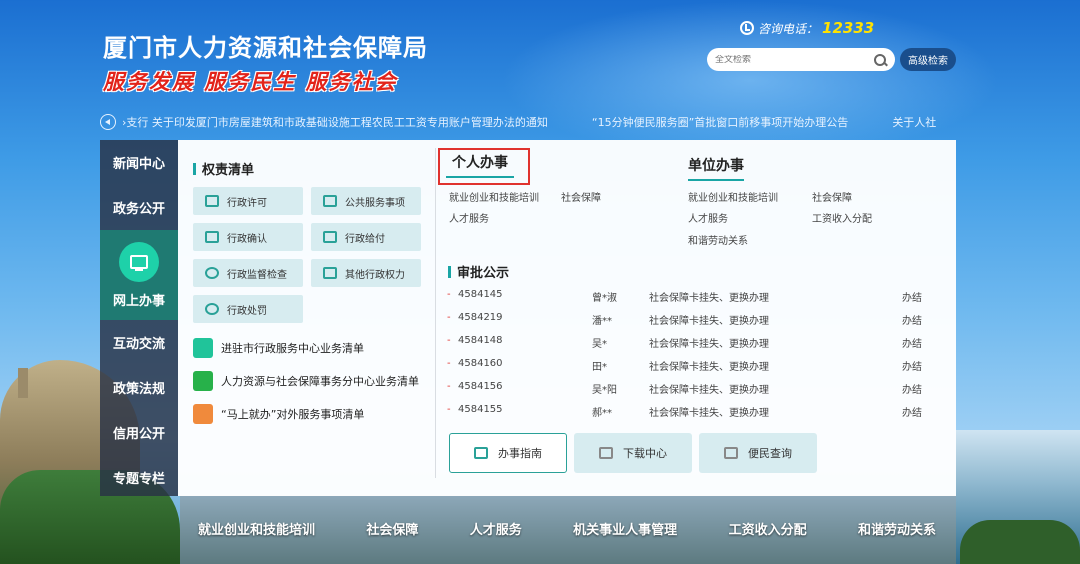  I want to click on rights-button-confirmation: 行政确认, so click(248, 237).